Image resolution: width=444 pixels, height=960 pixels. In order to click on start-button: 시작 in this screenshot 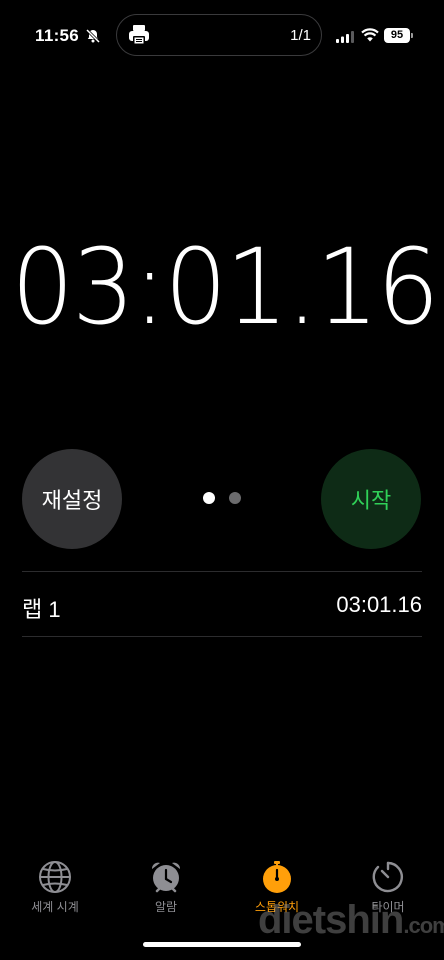, I will do `click(371, 499)`.